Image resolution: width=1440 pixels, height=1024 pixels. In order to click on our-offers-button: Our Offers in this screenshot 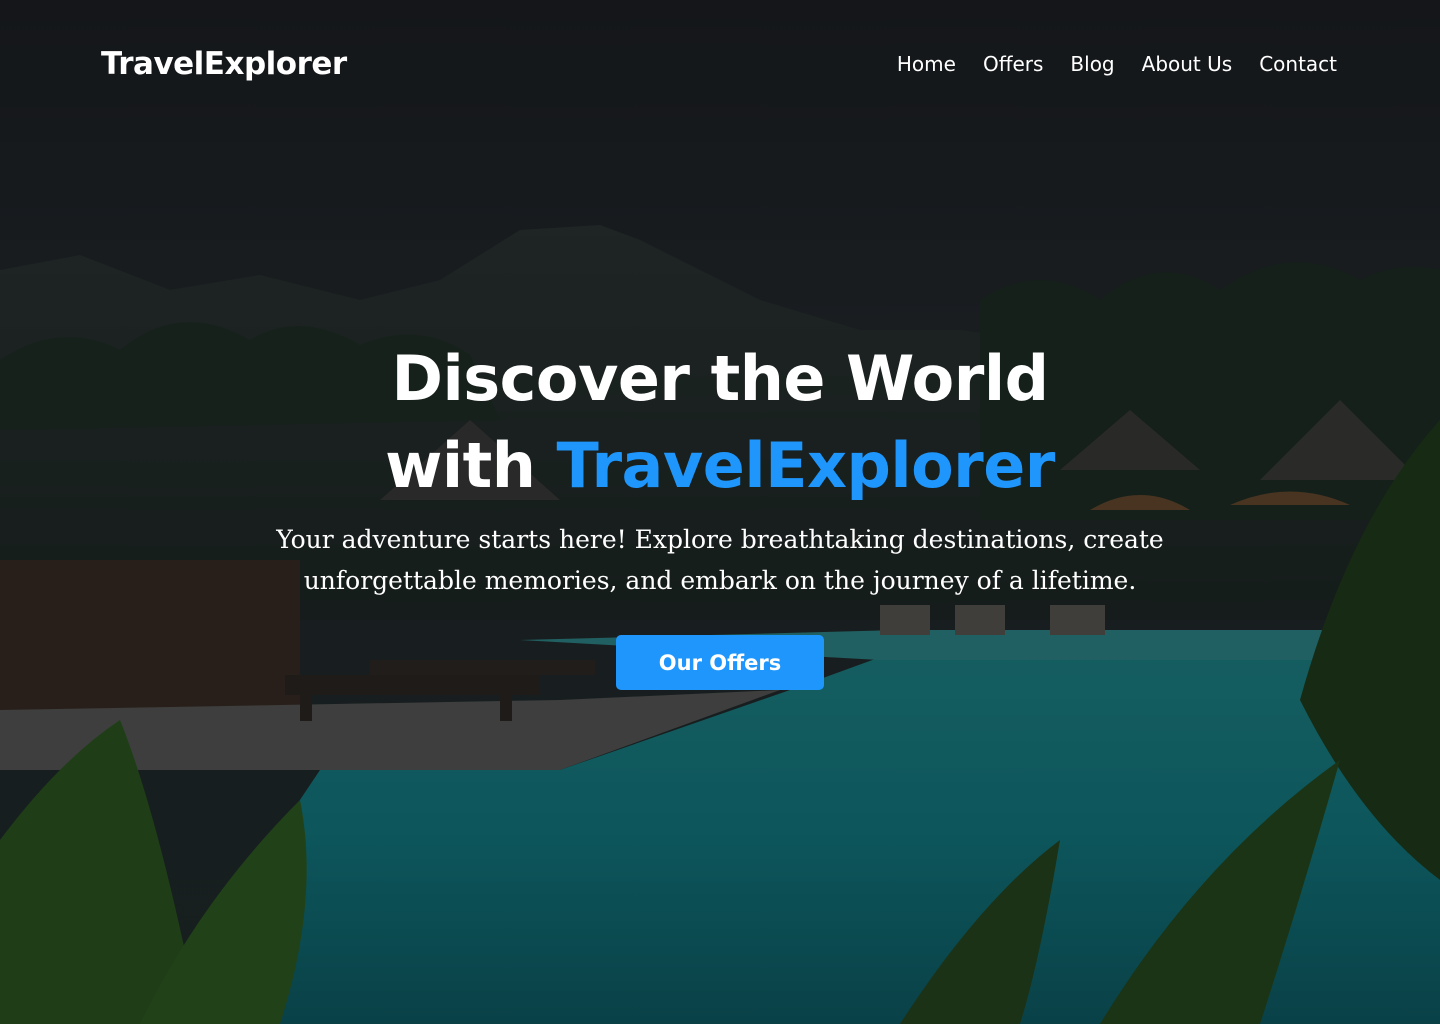, I will do `click(720, 662)`.